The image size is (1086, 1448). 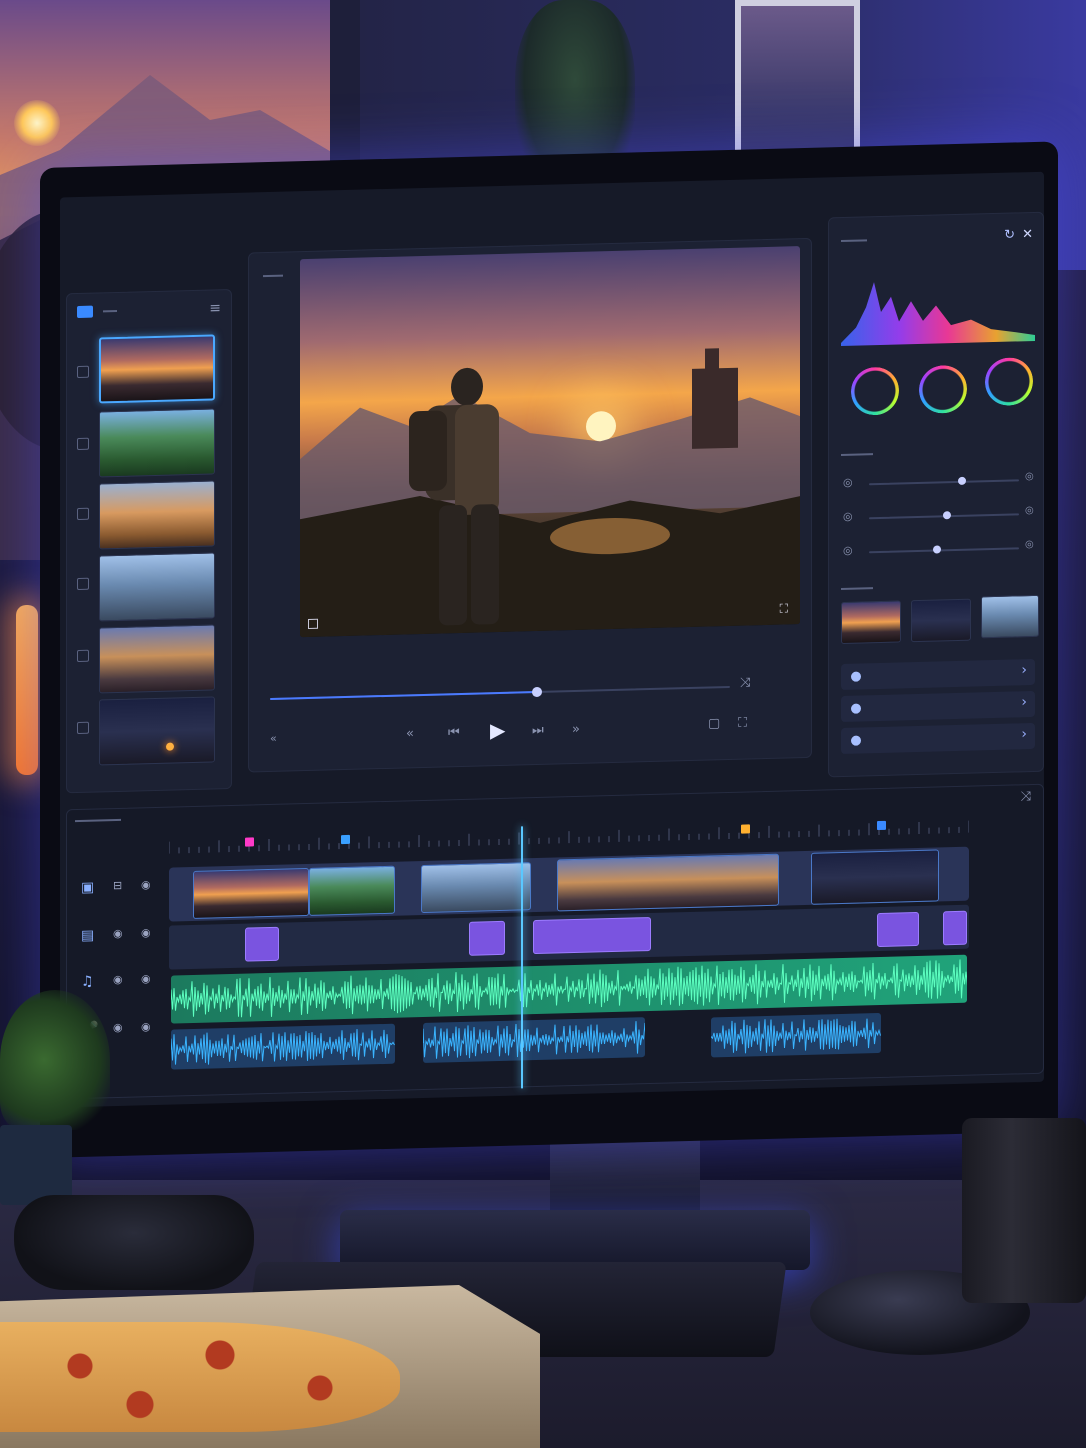 What do you see at coordinates (943, 389) in the screenshot?
I see `color-wheel-gamma` at bounding box center [943, 389].